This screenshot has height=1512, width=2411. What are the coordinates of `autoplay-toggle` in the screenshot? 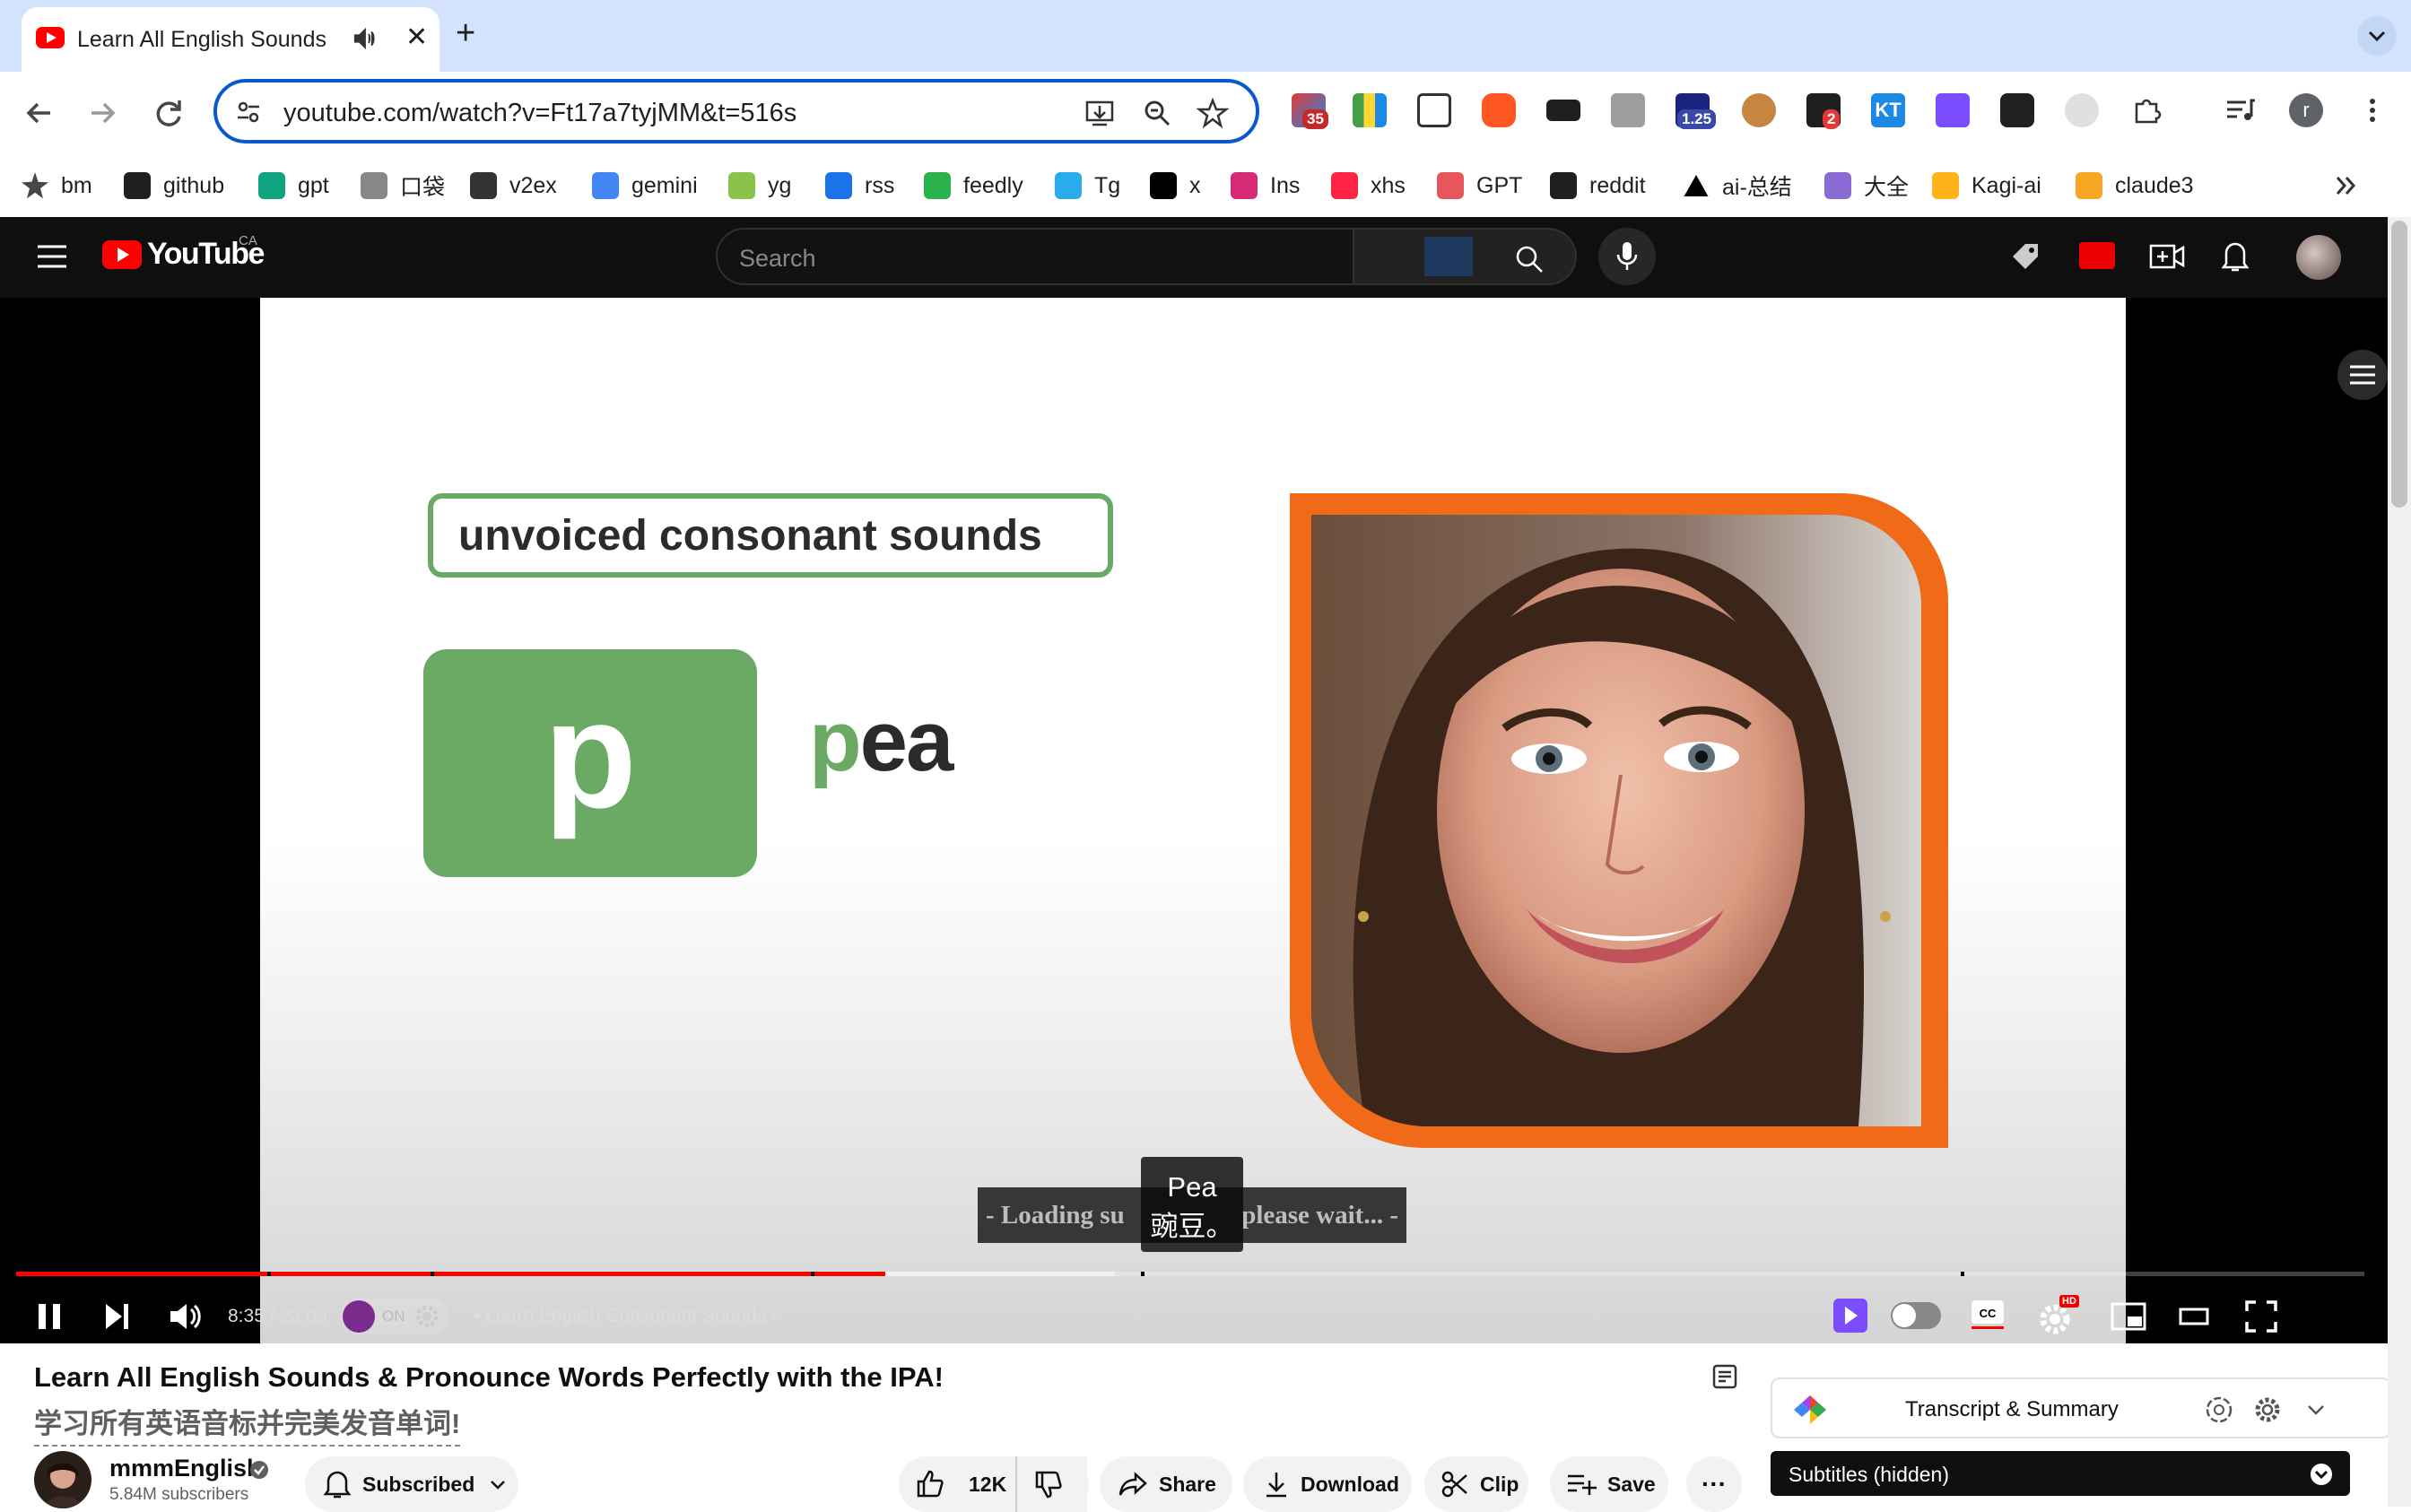 It's located at (1916, 1315).